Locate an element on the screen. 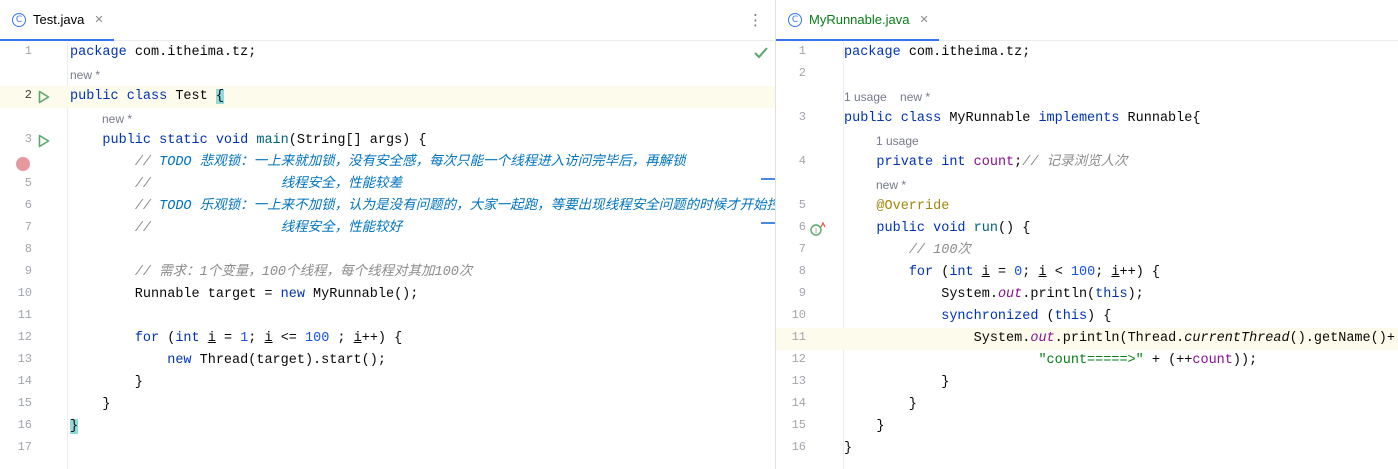  code-line: 6 I public void run() { is located at coordinates (1087, 229).